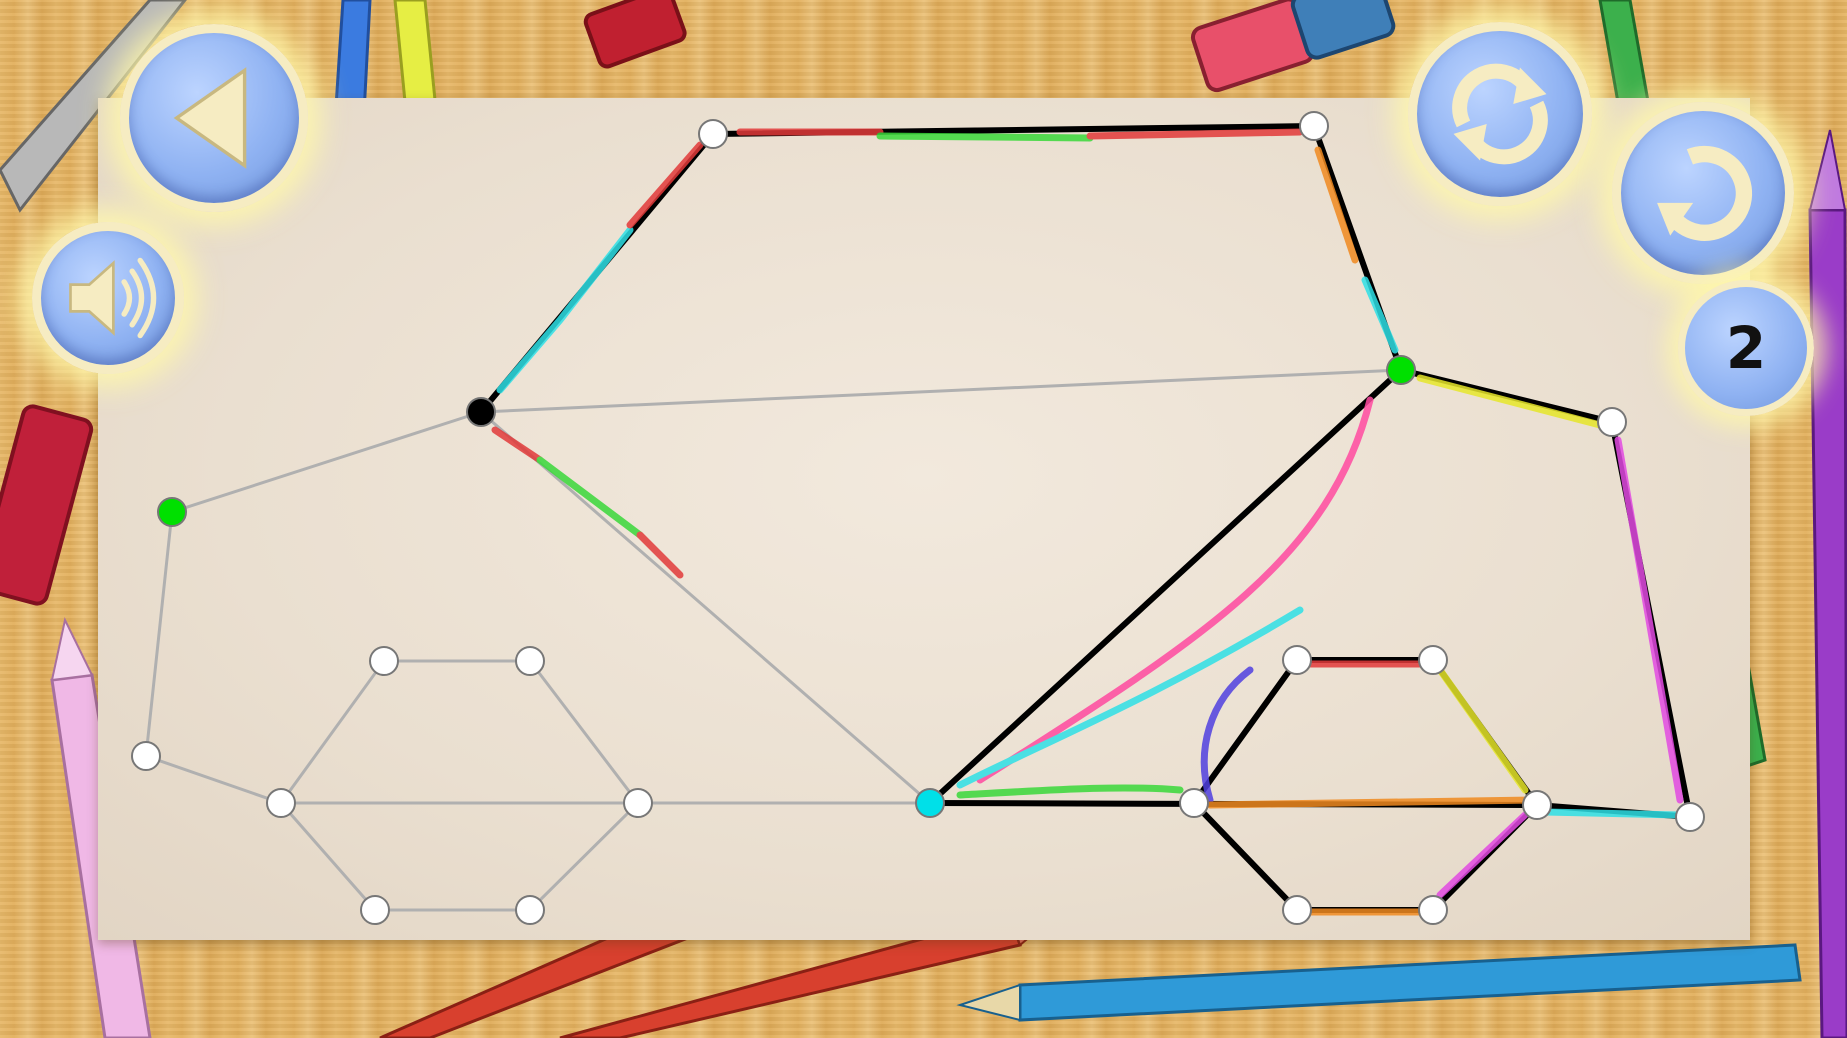 This screenshot has width=1847, height=1038. Describe the element at coordinates (481, 412) in the screenshot. I see `pen-node` at that location.